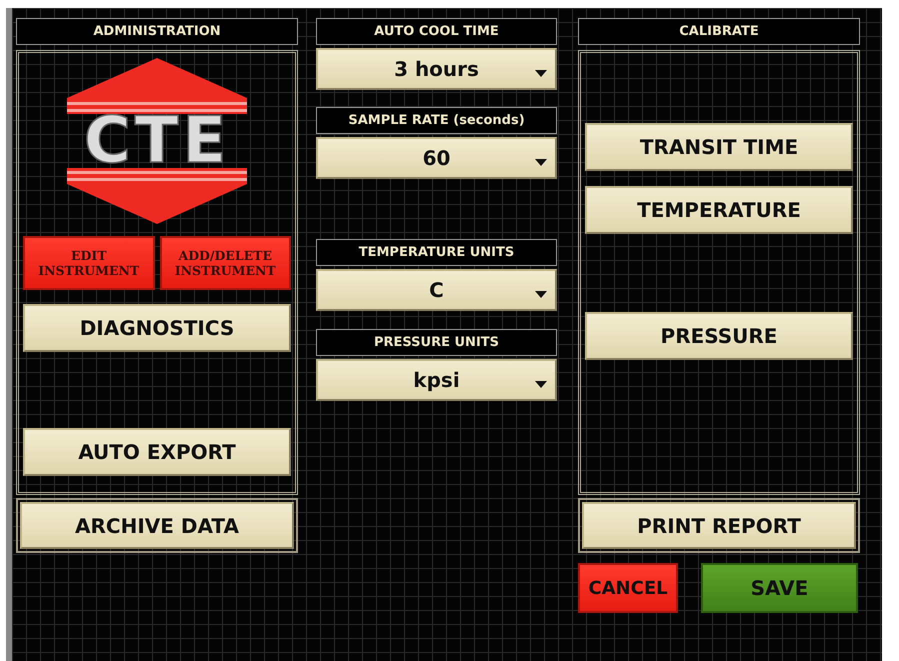 The width and height of the screenshot is (899, 661). What do you see at coordinates (719, 147) in the screenshot?
I see `calibrate-button: TRANSIT TIME` at bounding box center [719, 147].